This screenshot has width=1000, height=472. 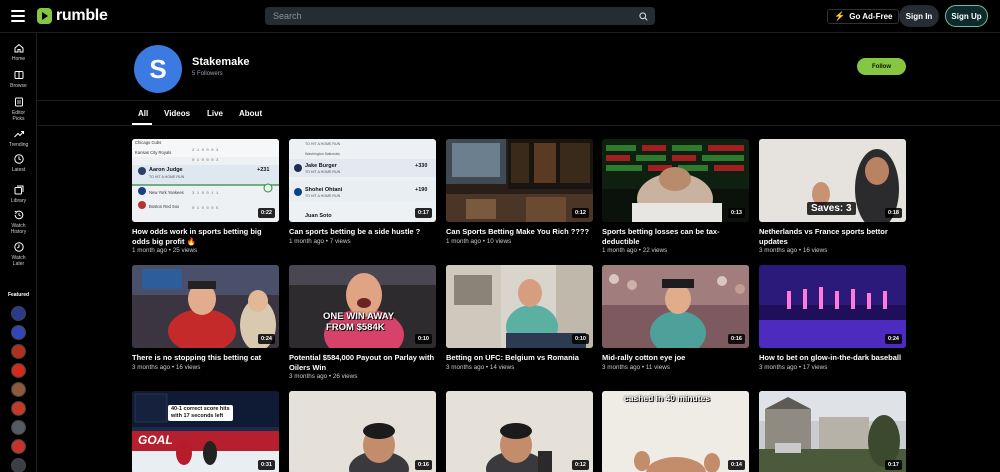 What do you see at coordinates (18, 163) in the screenshot?
I see `sidebar-item-latest: Latest` at bounding box center [18, 163].